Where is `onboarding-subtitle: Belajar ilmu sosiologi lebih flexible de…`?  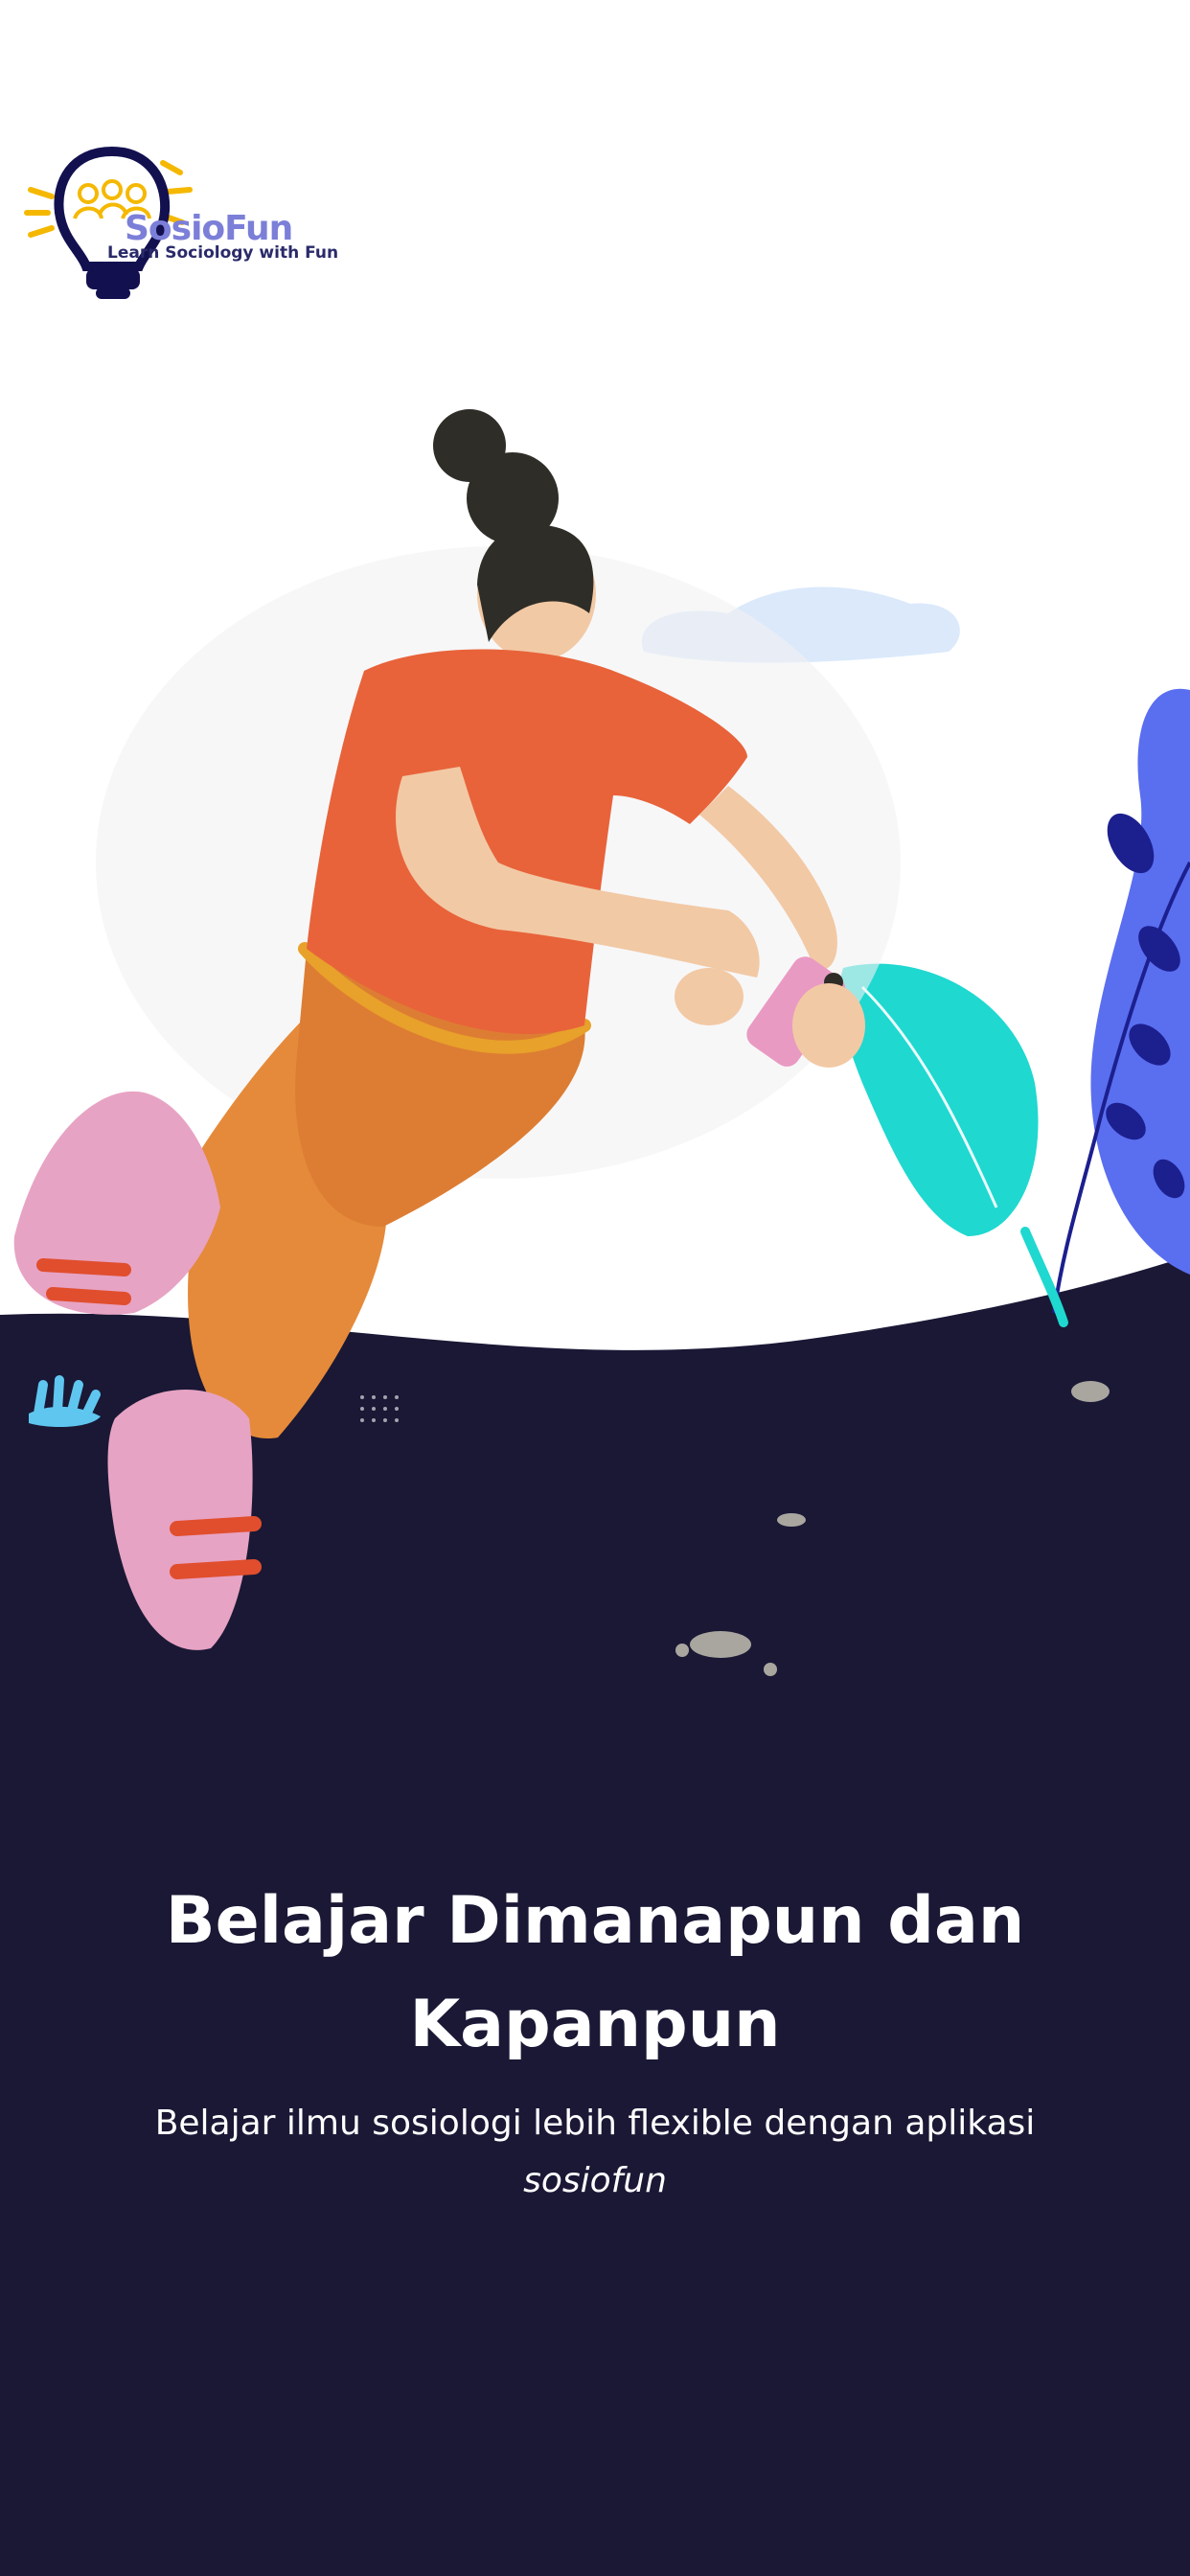
onboarding-subtitle: Belajar ilmu sosiologi lebih flexible de… is located at coordinates (595, 2152).